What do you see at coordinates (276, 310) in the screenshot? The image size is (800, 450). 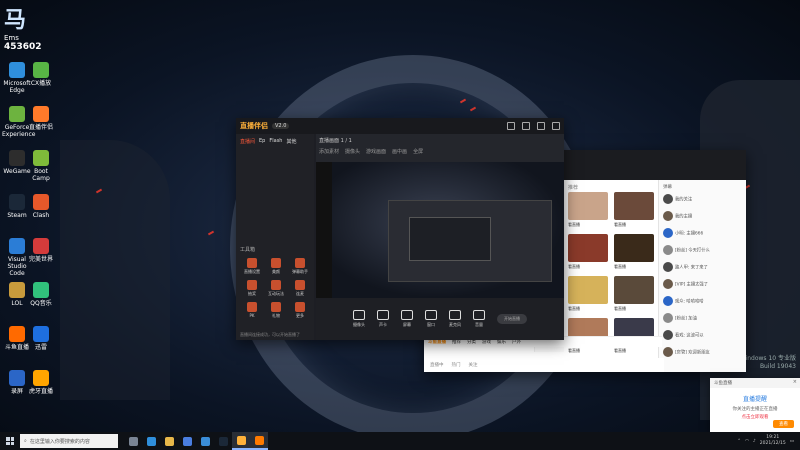 I see `tool-item: 礼物` at bounding box center [276, 310].